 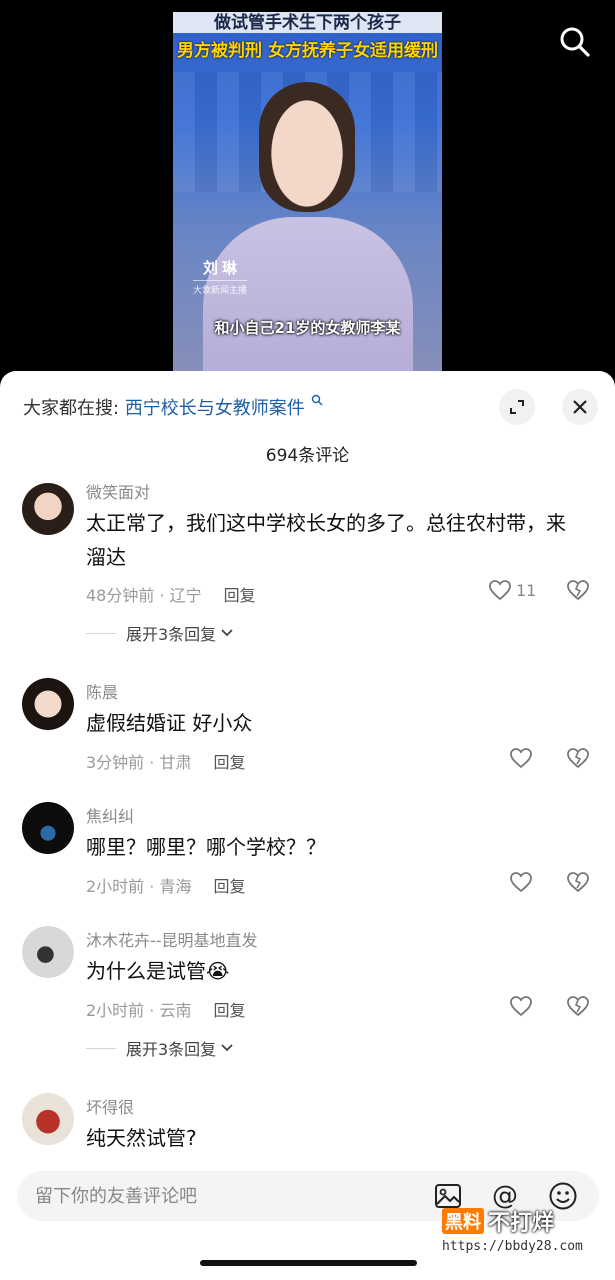 What do you see at coordinates (222, 268) in the screenshot?
I see `anchor-name-caption: 刘琳` at bounding box center [222, 268].